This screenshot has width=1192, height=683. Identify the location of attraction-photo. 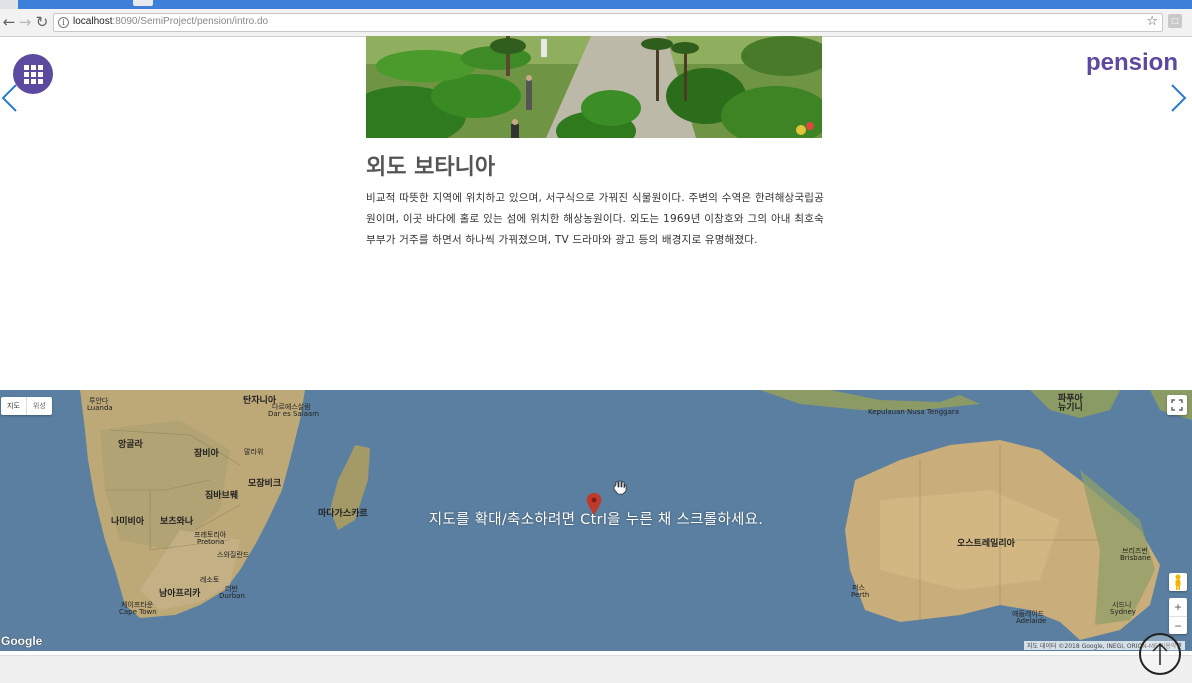
(594, 87).